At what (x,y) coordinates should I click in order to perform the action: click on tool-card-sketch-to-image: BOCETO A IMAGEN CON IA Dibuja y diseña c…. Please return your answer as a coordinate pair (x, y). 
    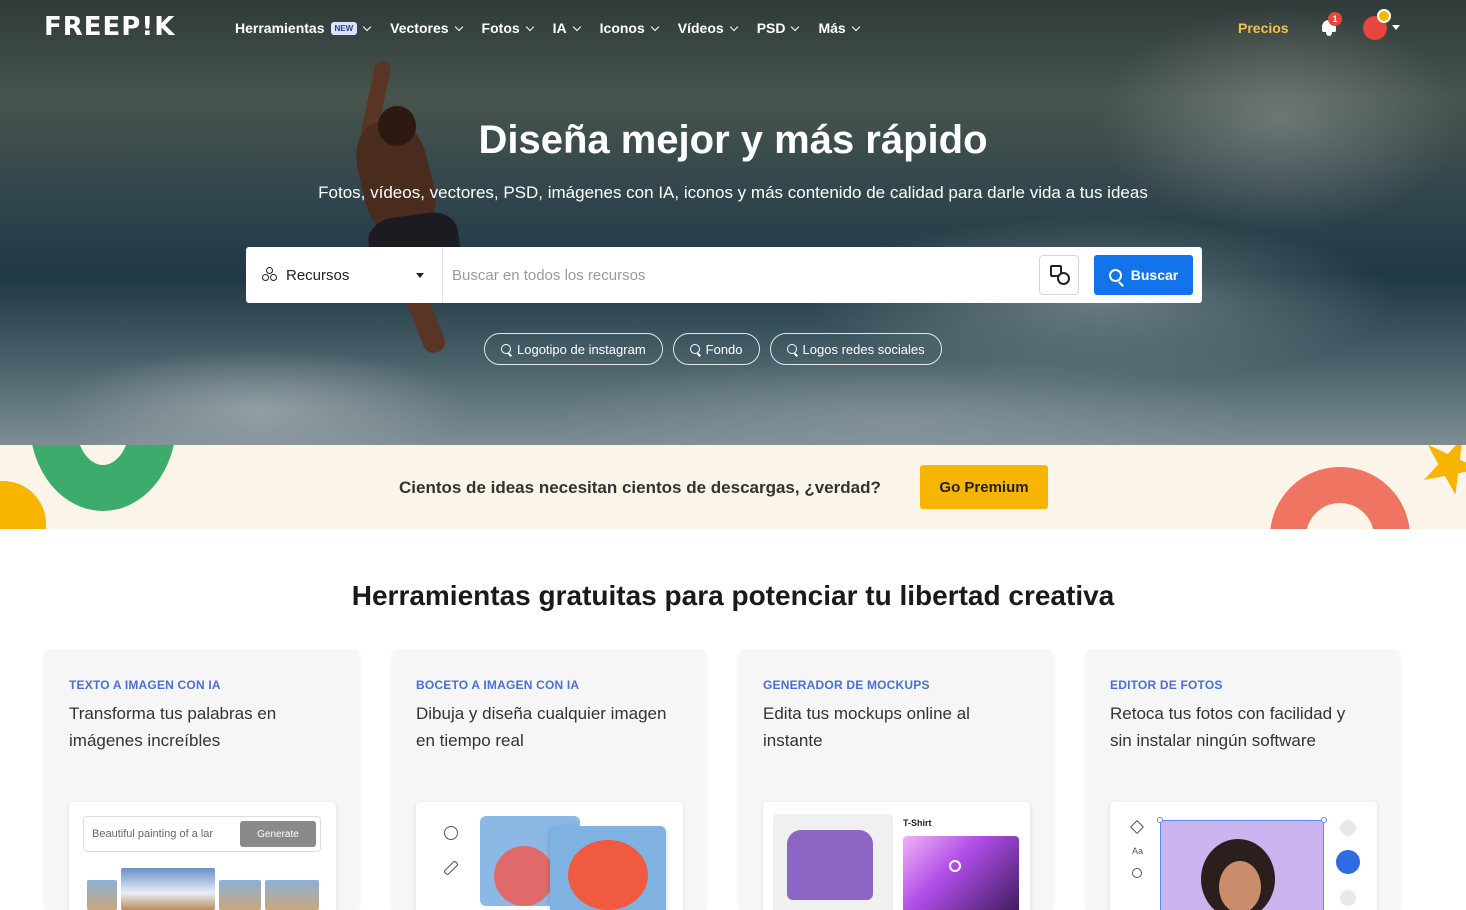
    Looking at the image, I should click on (549, 780).